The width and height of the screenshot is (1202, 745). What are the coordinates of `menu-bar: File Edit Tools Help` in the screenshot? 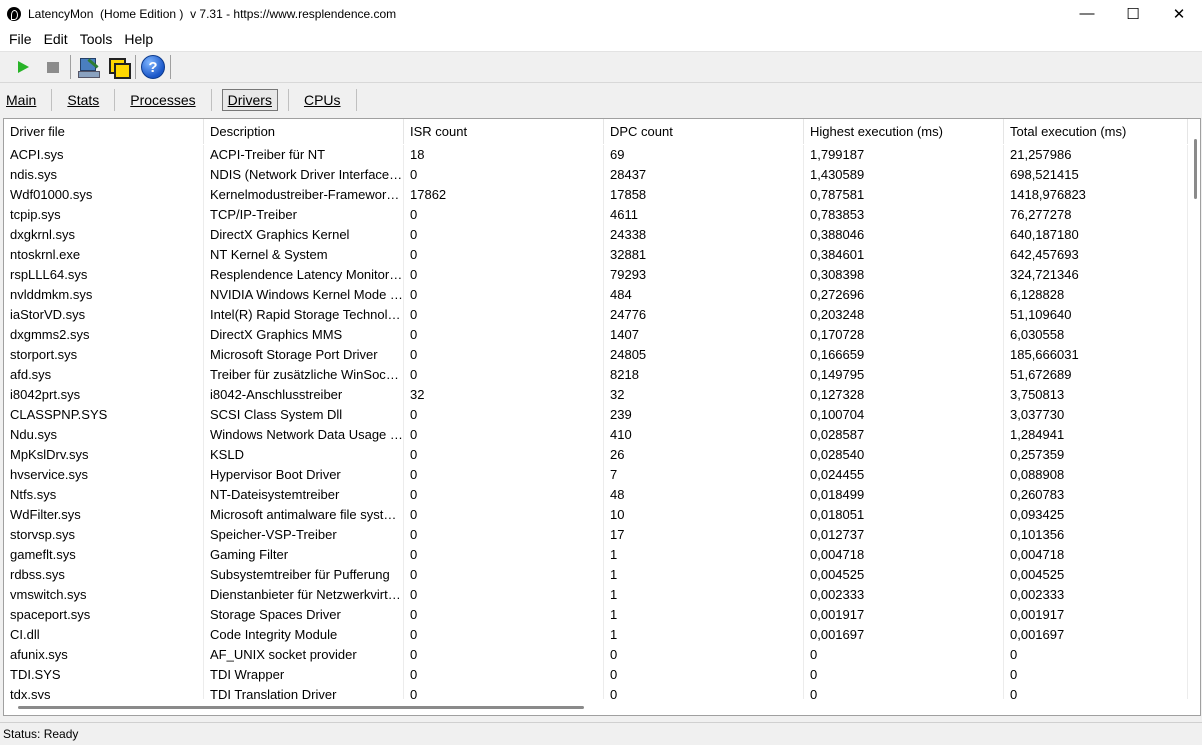 It's located at (601, 39).